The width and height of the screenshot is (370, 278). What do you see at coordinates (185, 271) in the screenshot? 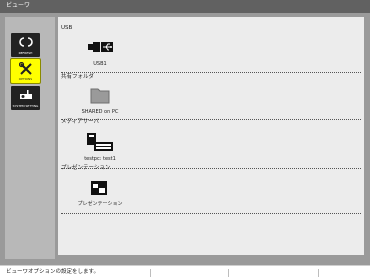
I see `status-bar: ビューワオプションの設定をします。` at bounding box center [185, 271].